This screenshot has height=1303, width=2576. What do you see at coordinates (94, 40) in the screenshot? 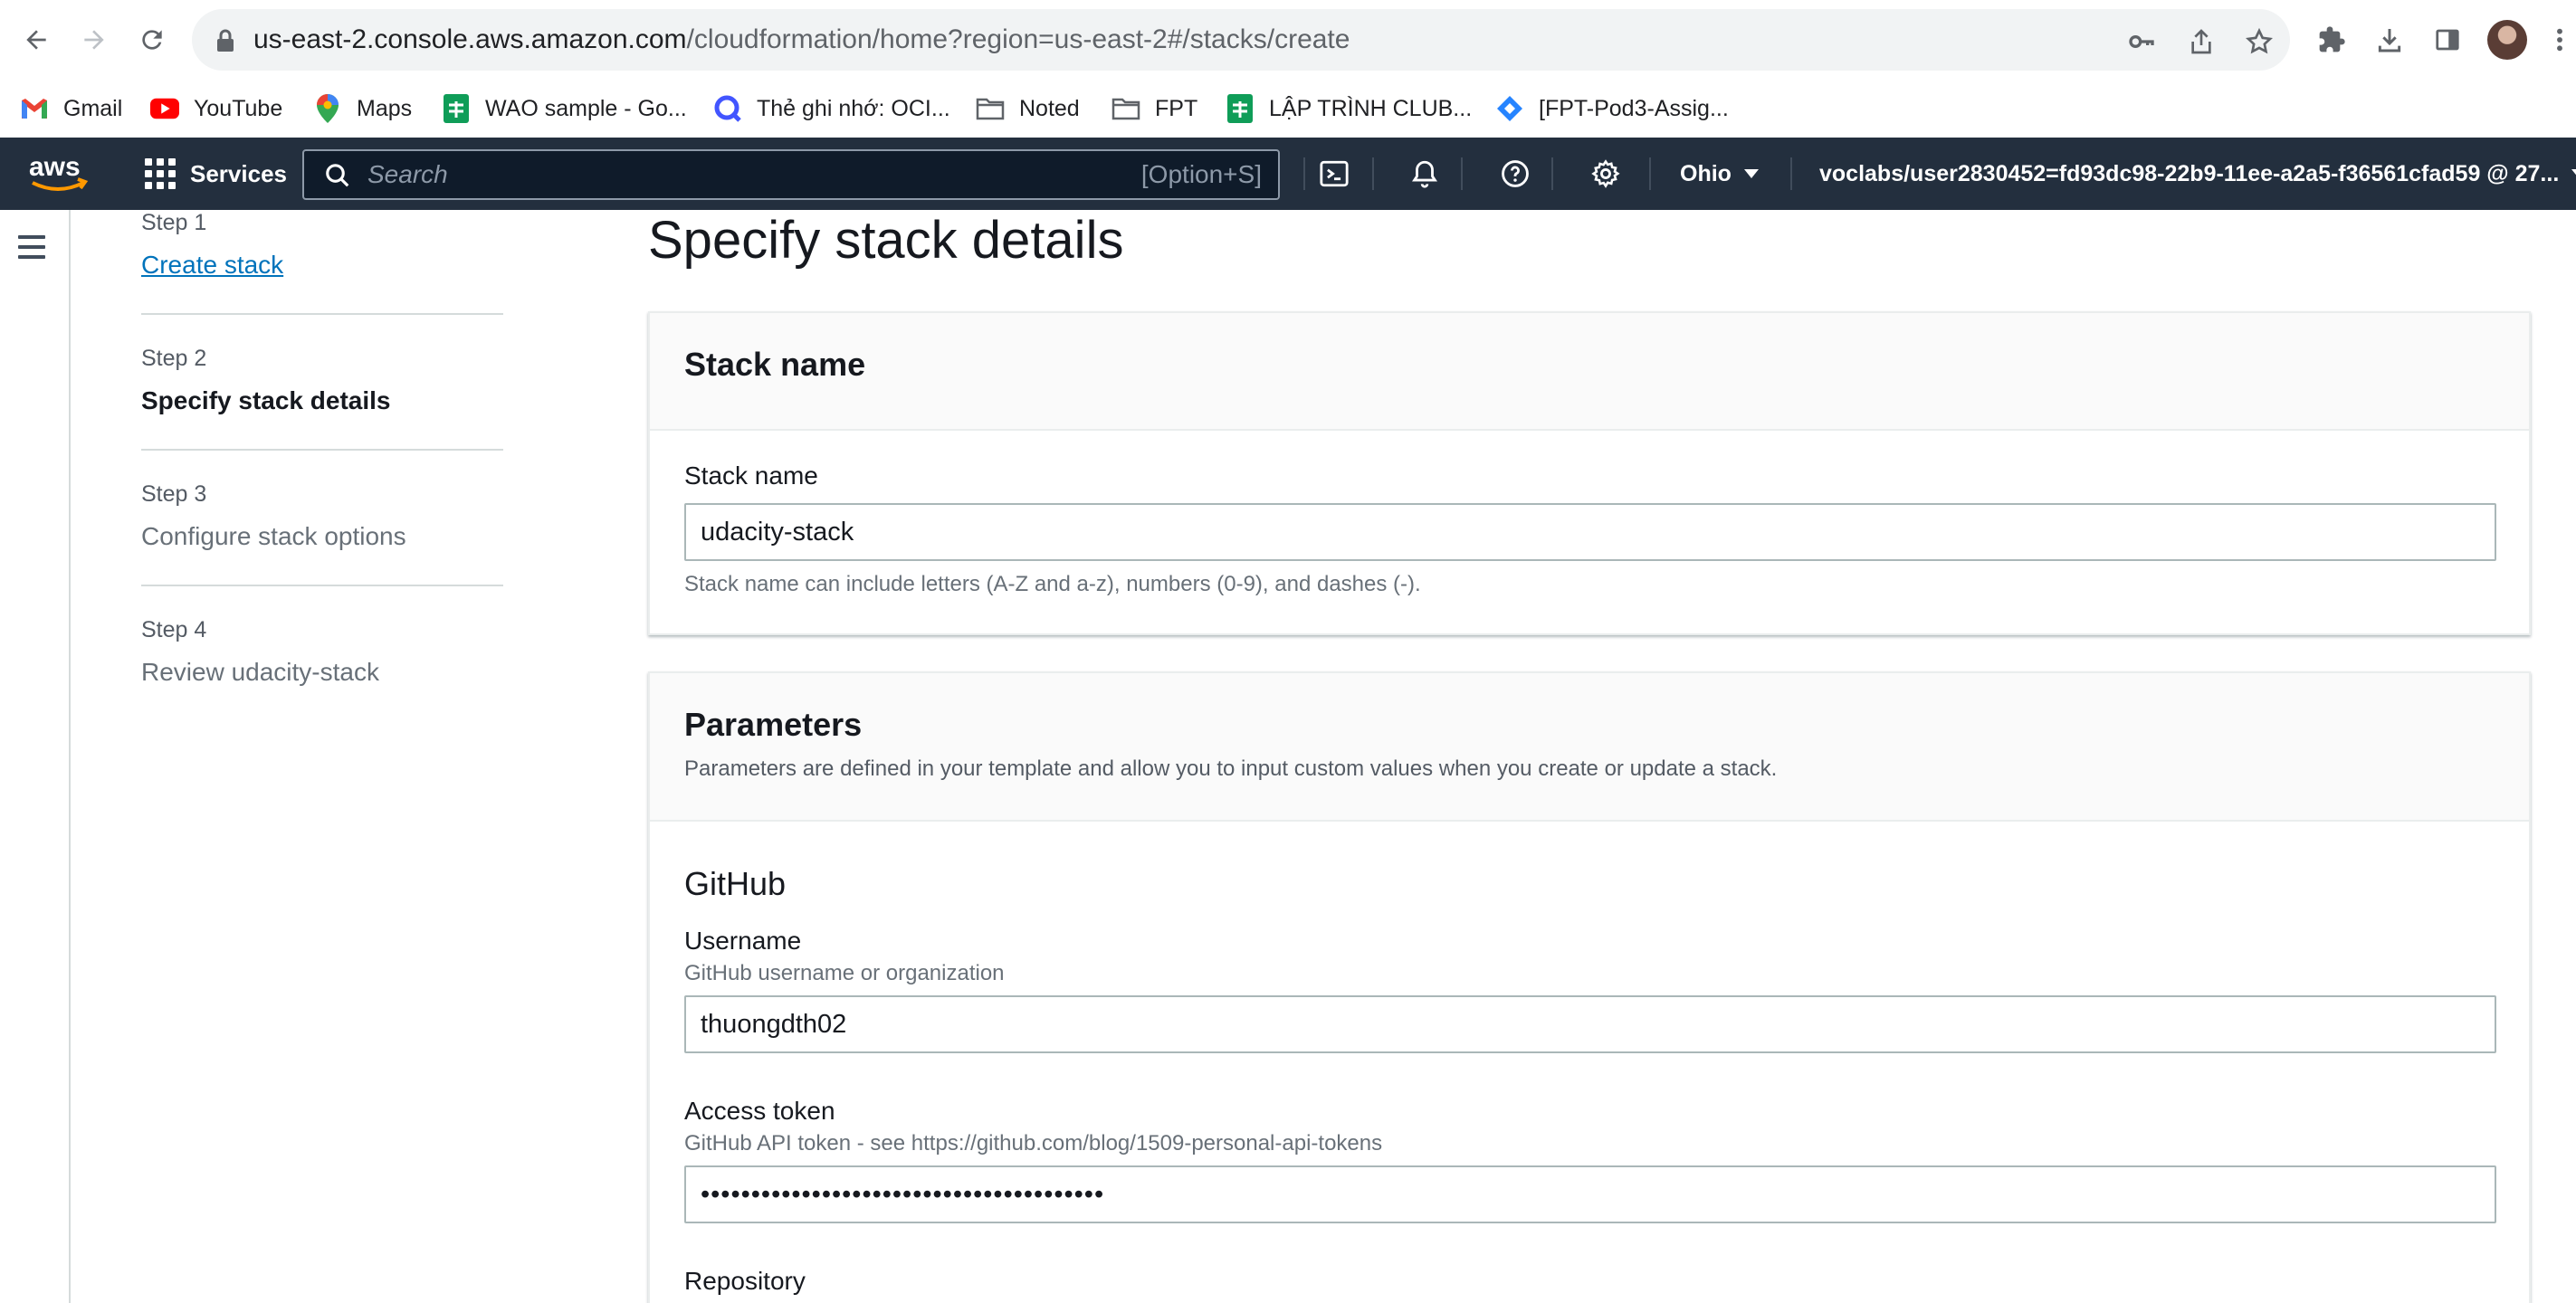
I see `forward-button` at bounding box center [94, 40].